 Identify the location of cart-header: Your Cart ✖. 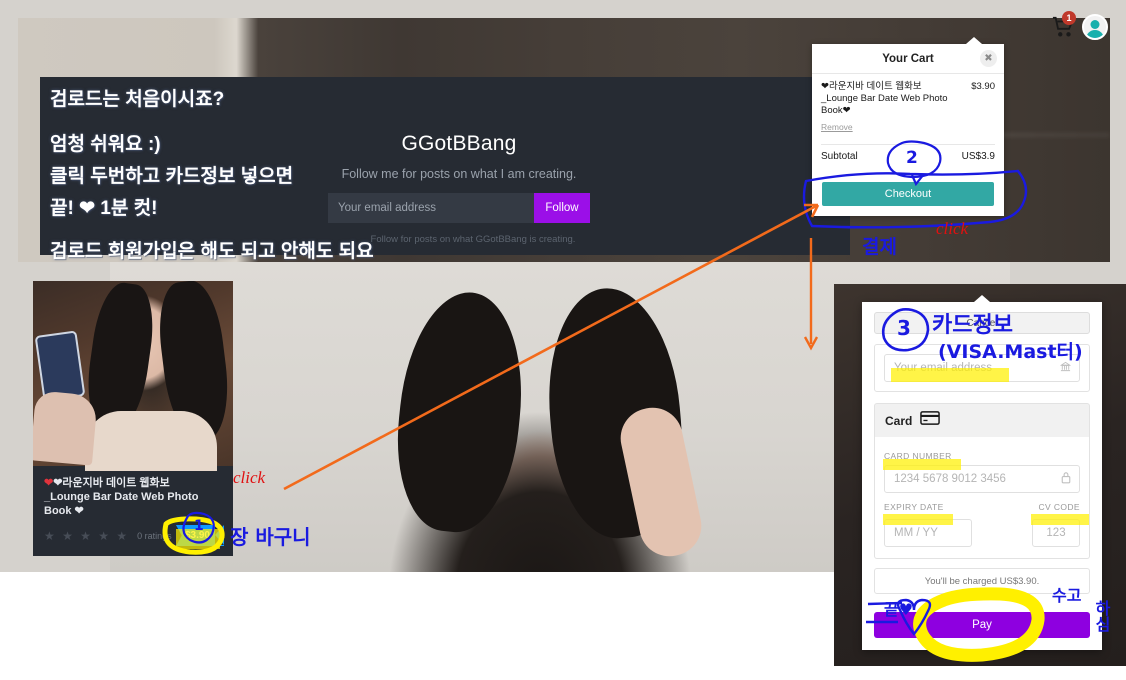
(908, 59).